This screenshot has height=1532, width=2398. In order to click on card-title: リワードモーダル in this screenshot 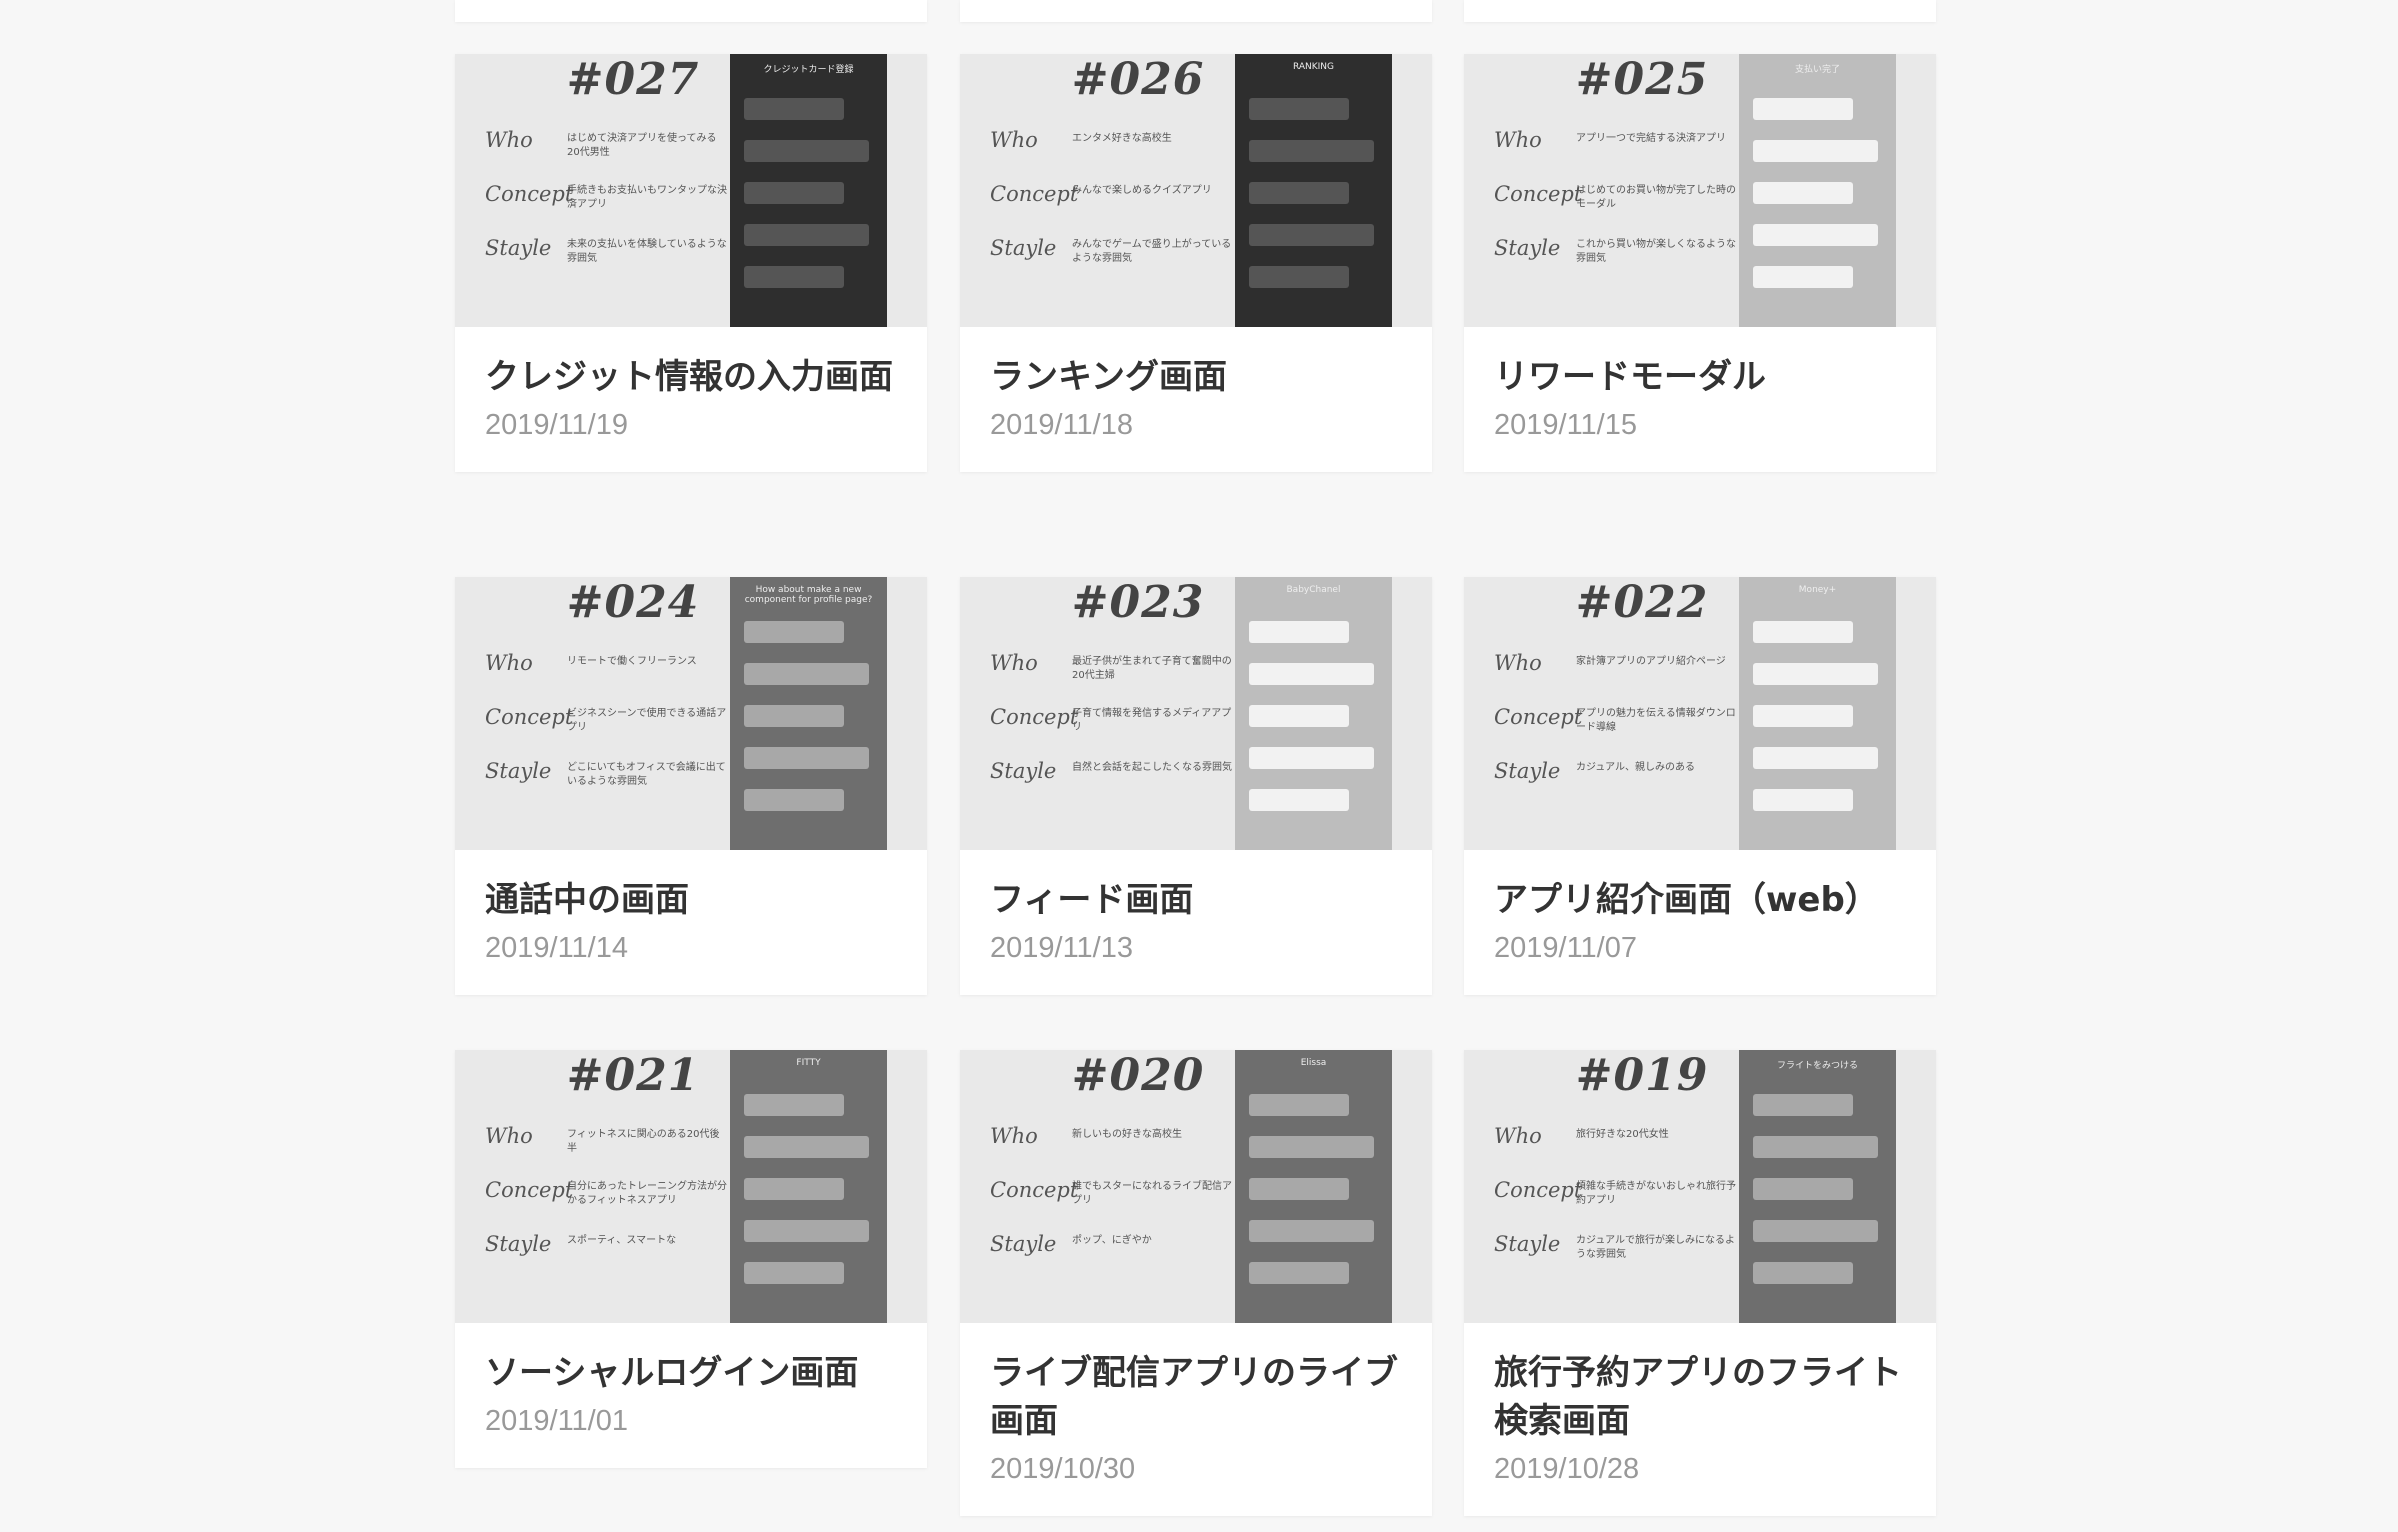, I will do `click(1700, 377)`.